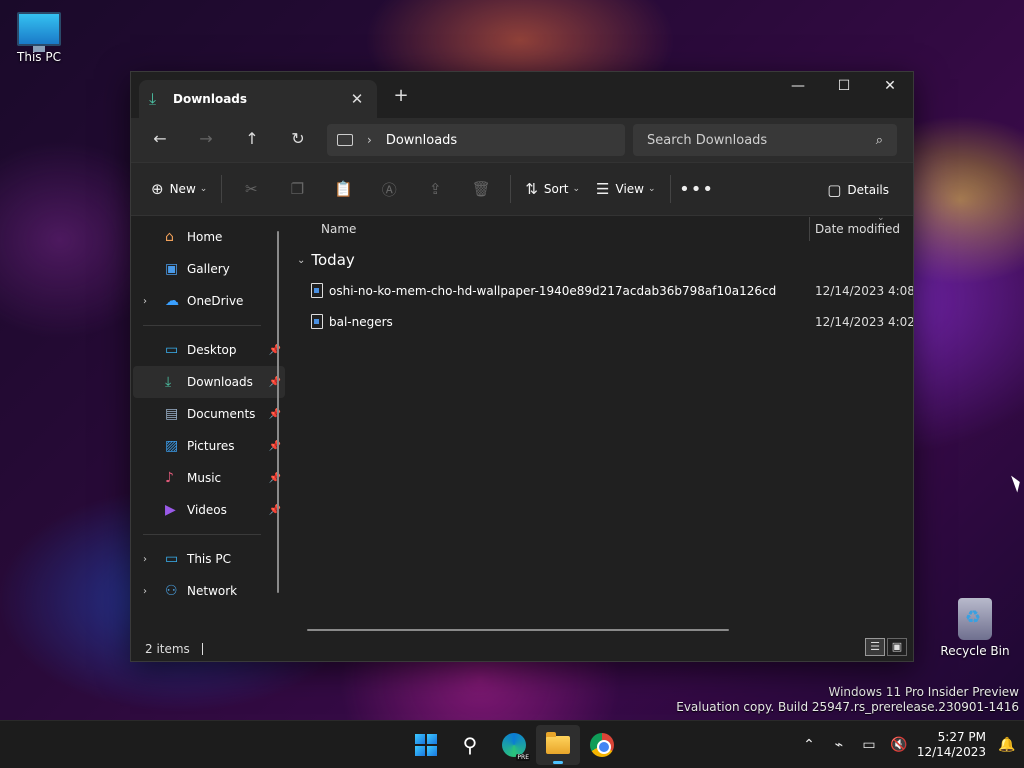 This screenshot has width=1024, height=768. Describe the element at coordinates (531, 189) in the screenshot. I see `sort-icon: ⇅` at that location.